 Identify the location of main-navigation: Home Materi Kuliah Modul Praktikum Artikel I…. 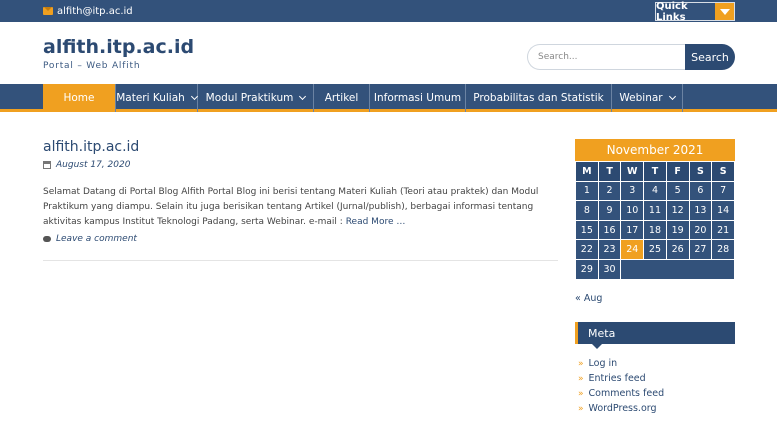
(388, 98).